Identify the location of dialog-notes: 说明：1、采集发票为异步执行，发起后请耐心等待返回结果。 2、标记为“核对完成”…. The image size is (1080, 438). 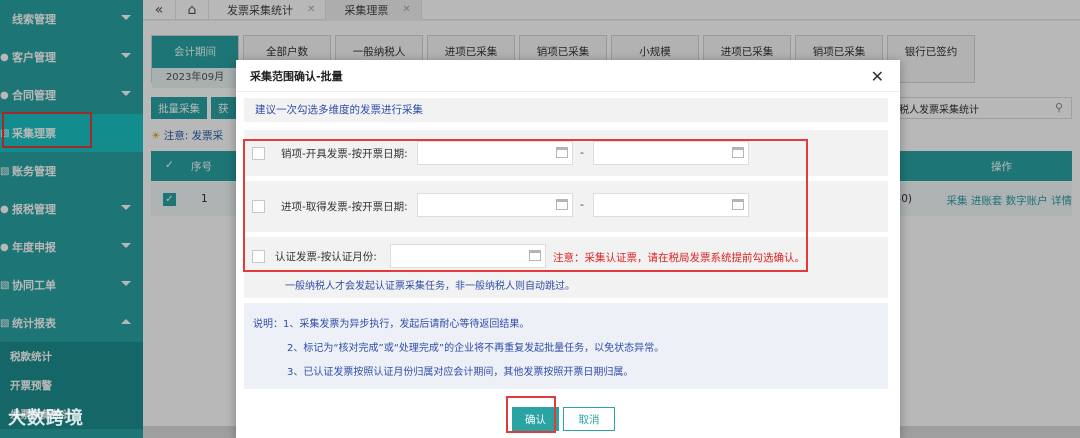
(566, 346).